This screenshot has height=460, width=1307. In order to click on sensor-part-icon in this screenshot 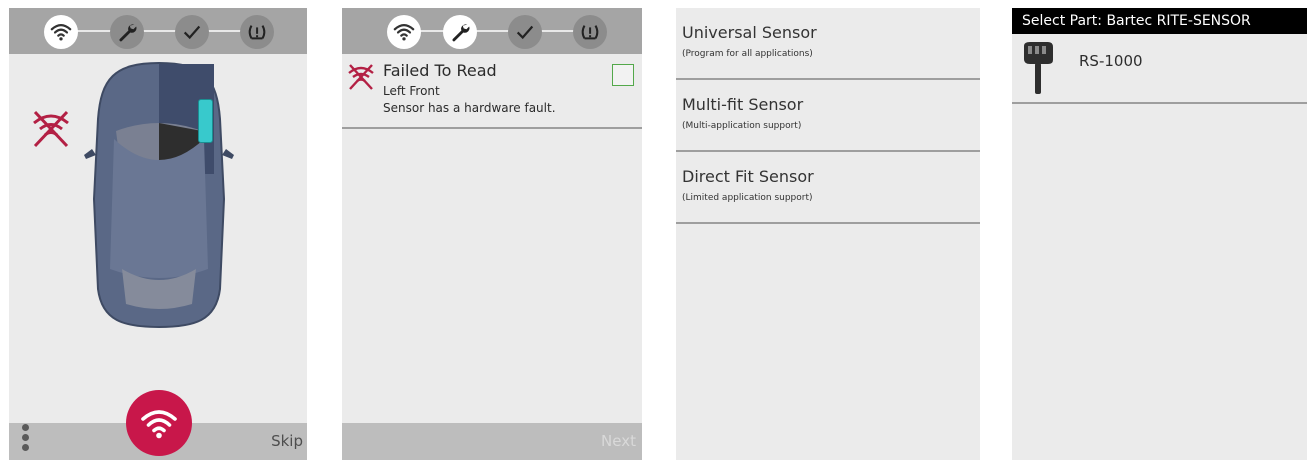, I will do `click(1038, 68)`.